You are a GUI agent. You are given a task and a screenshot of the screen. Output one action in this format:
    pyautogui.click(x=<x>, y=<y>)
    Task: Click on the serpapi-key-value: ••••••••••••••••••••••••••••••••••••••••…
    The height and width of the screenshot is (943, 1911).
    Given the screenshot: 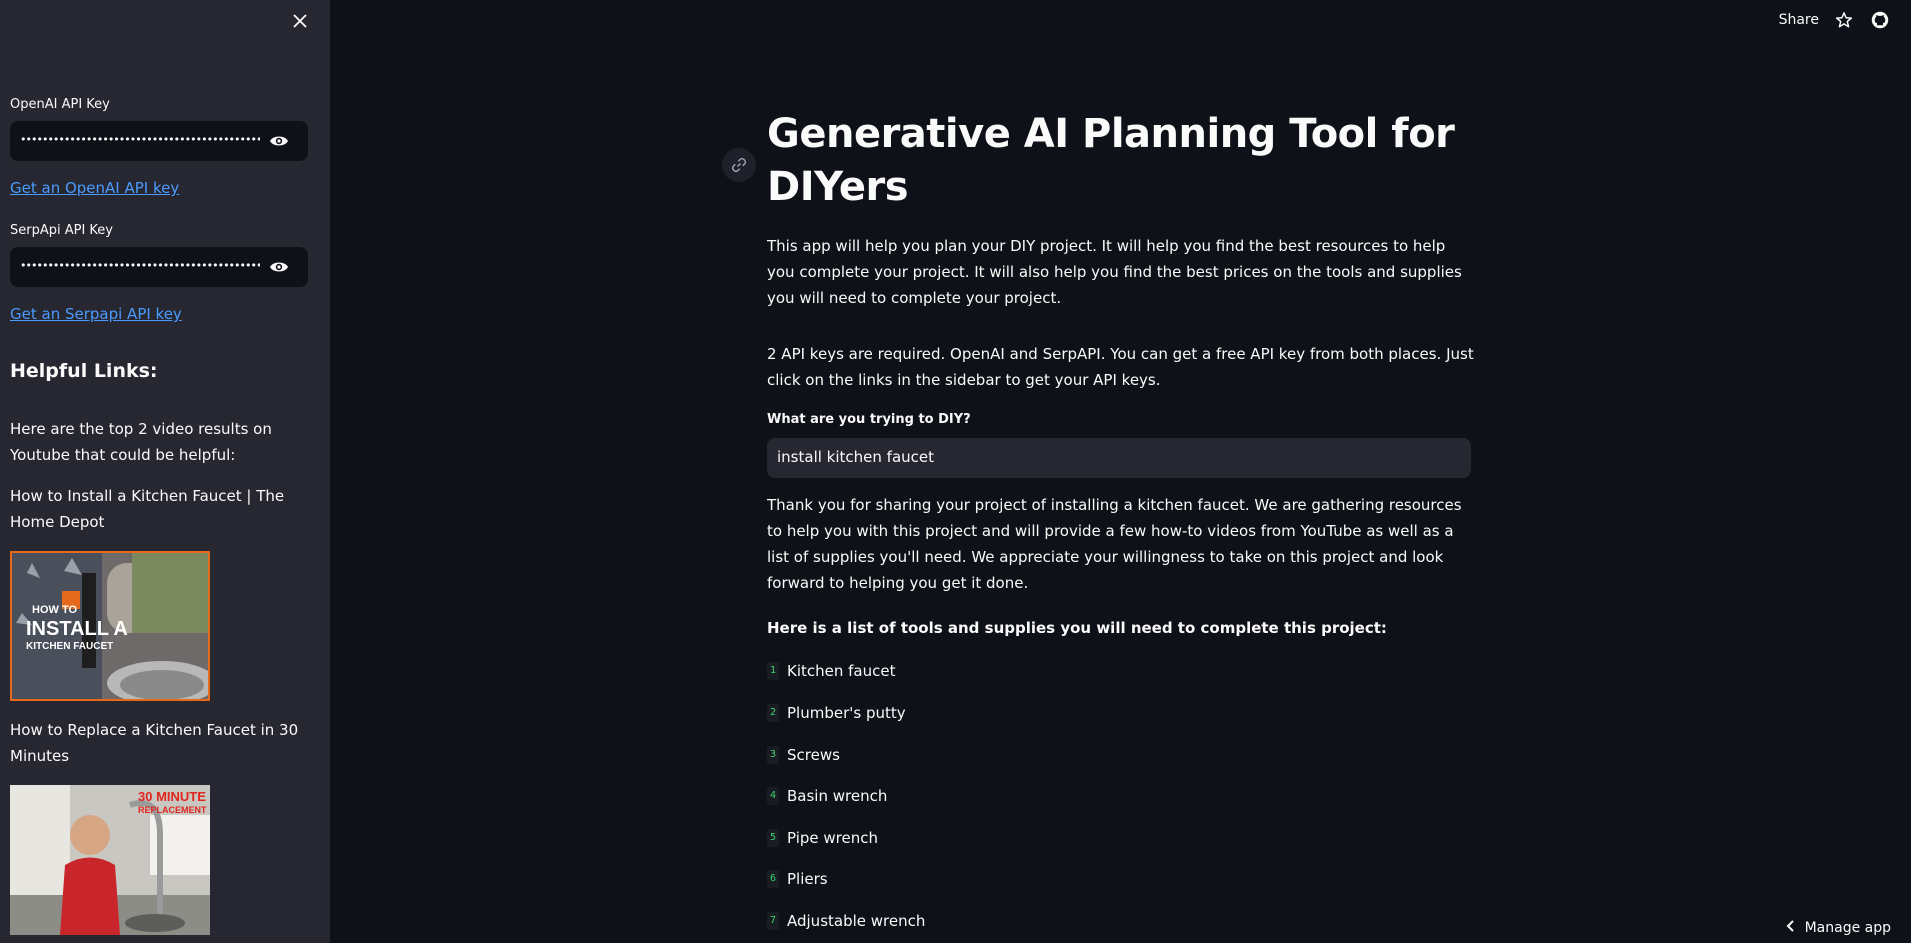 What is the action you would take?
    pyautogui.click(x=140, y=265)
    